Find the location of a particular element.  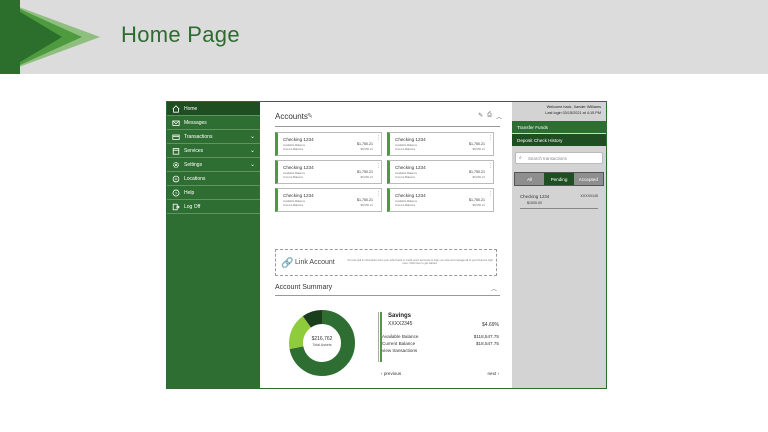

mail-icon is located at coordinates (176, 123).